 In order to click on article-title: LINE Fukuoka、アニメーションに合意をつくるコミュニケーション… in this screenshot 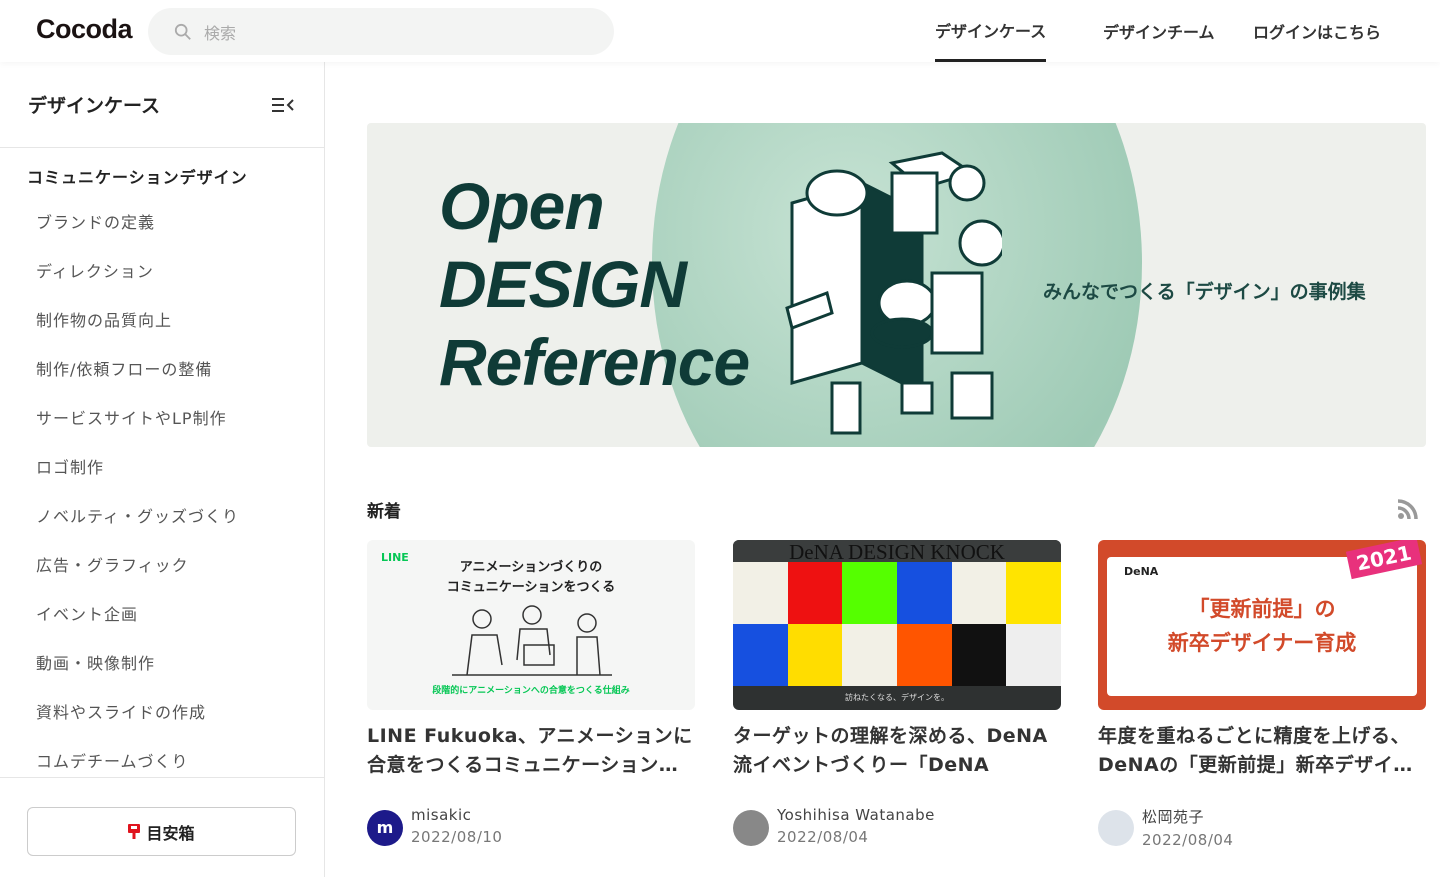, I will do `click(531, 751)`.